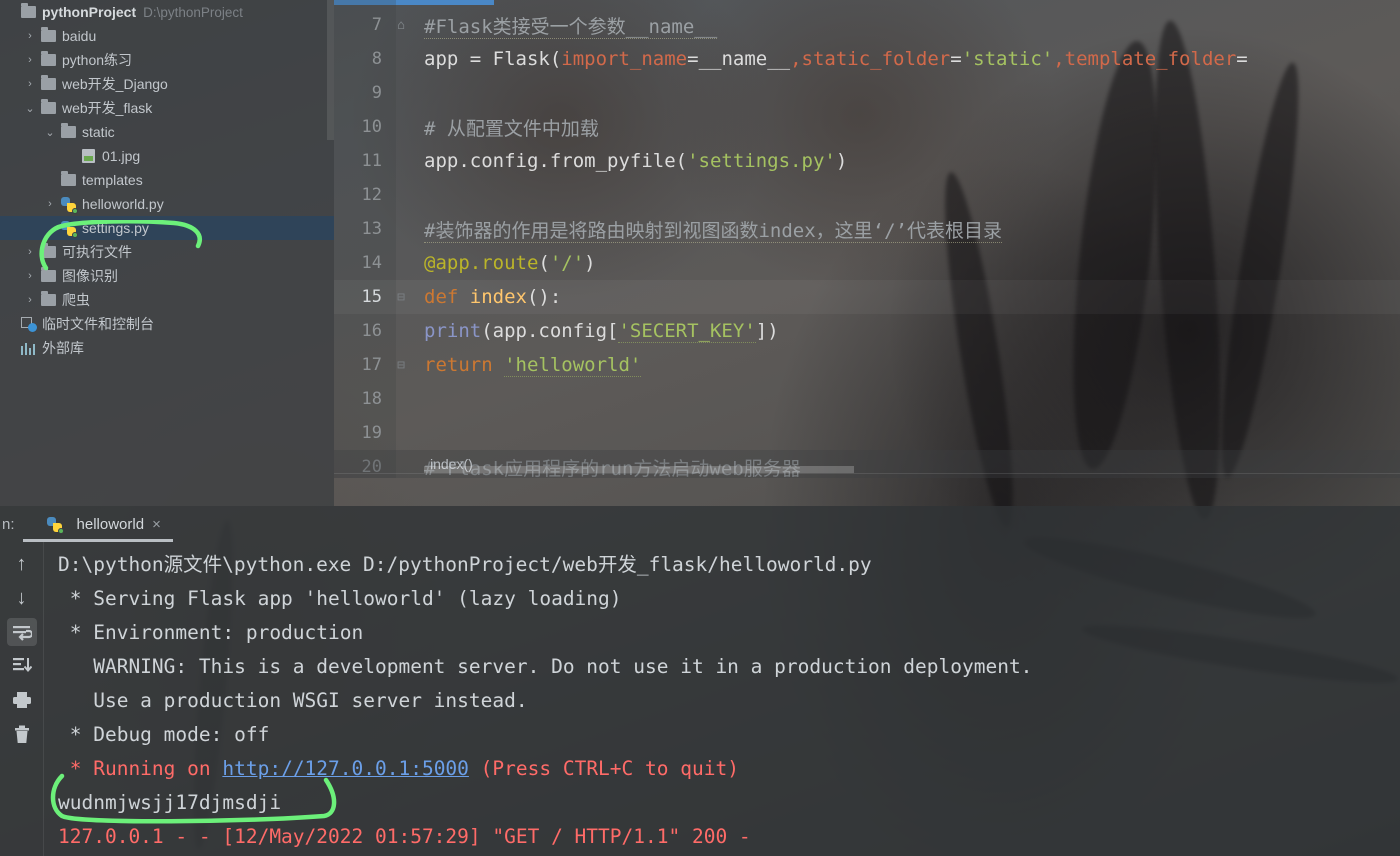 This screenshot has width=1400, height=856. Describe the element at coordinates (376, 93) in the screenshot. I see `line-number: 9` at that location.